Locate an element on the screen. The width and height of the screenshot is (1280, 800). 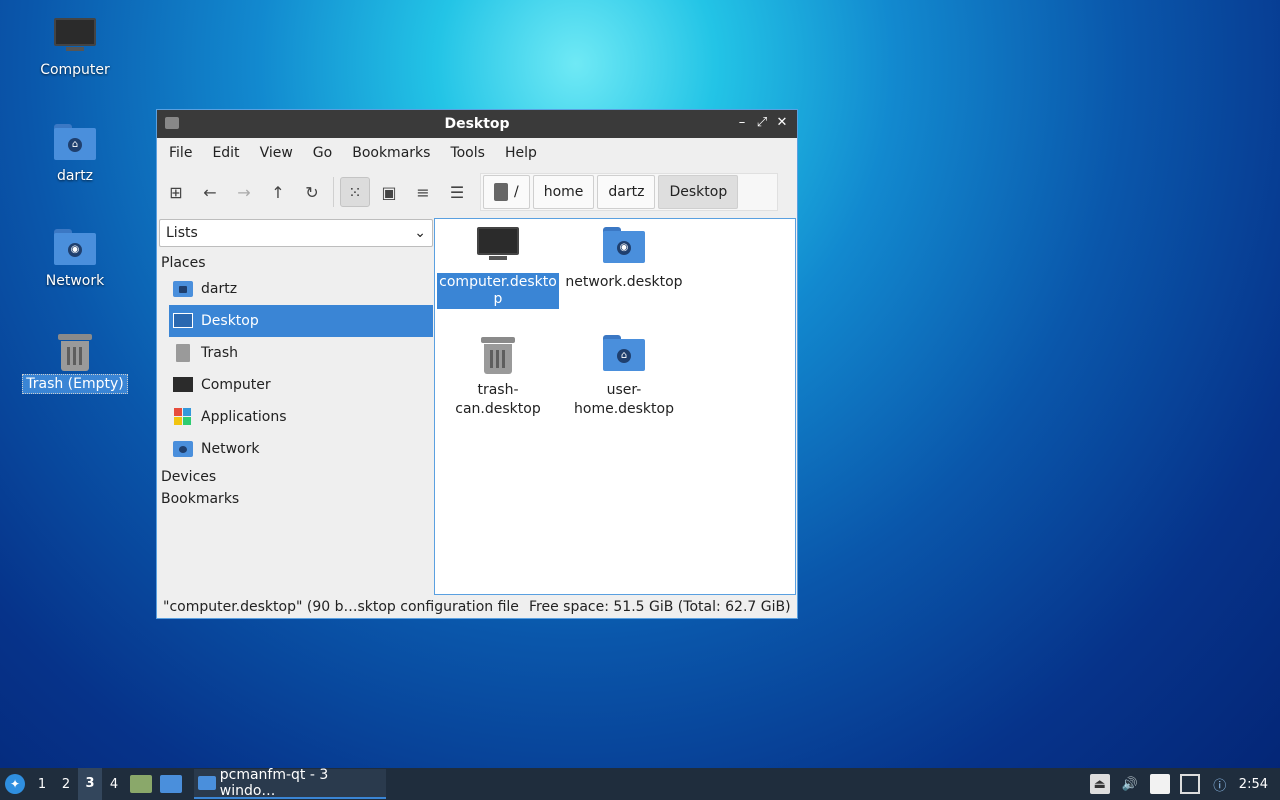
bookmarks-header: Bookmarks is located at coordinates (296, 498).